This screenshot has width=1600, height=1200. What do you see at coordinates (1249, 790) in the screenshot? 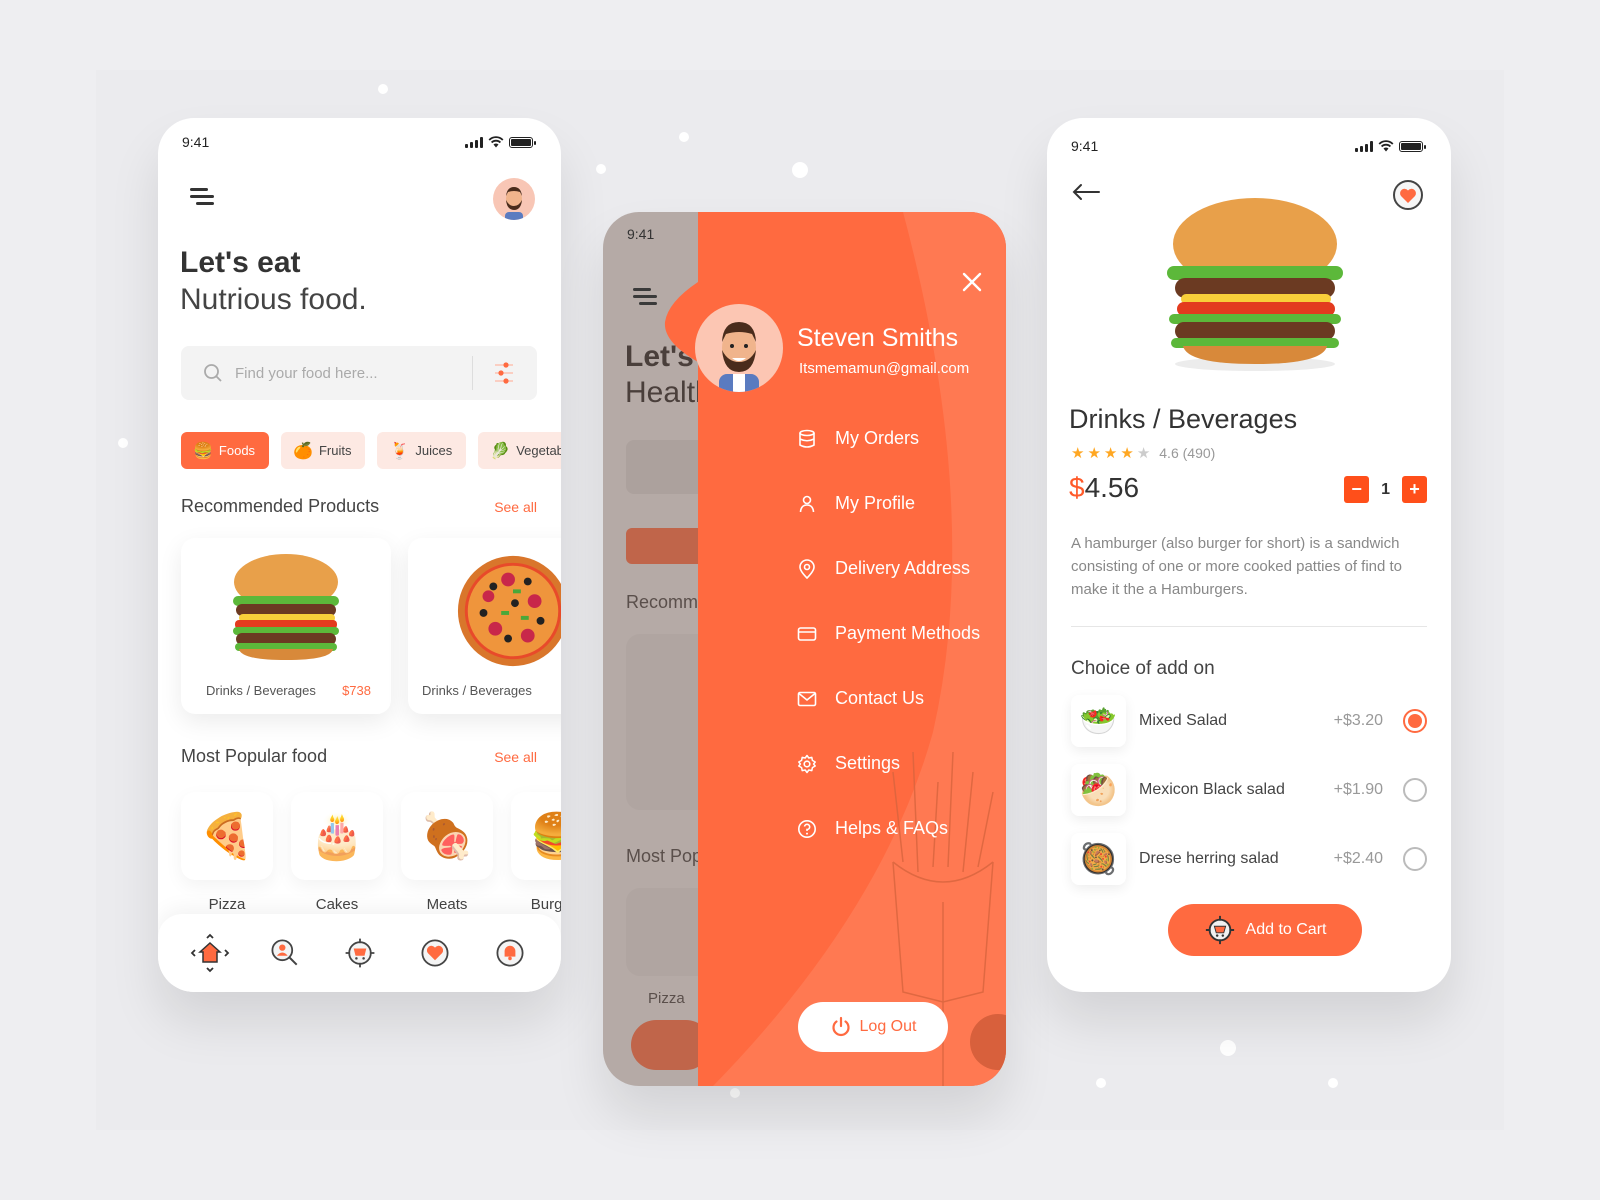
I see `addon-option: 🥙 Mexicon Black salad +$1.90` at bounding box center [1249, 790].